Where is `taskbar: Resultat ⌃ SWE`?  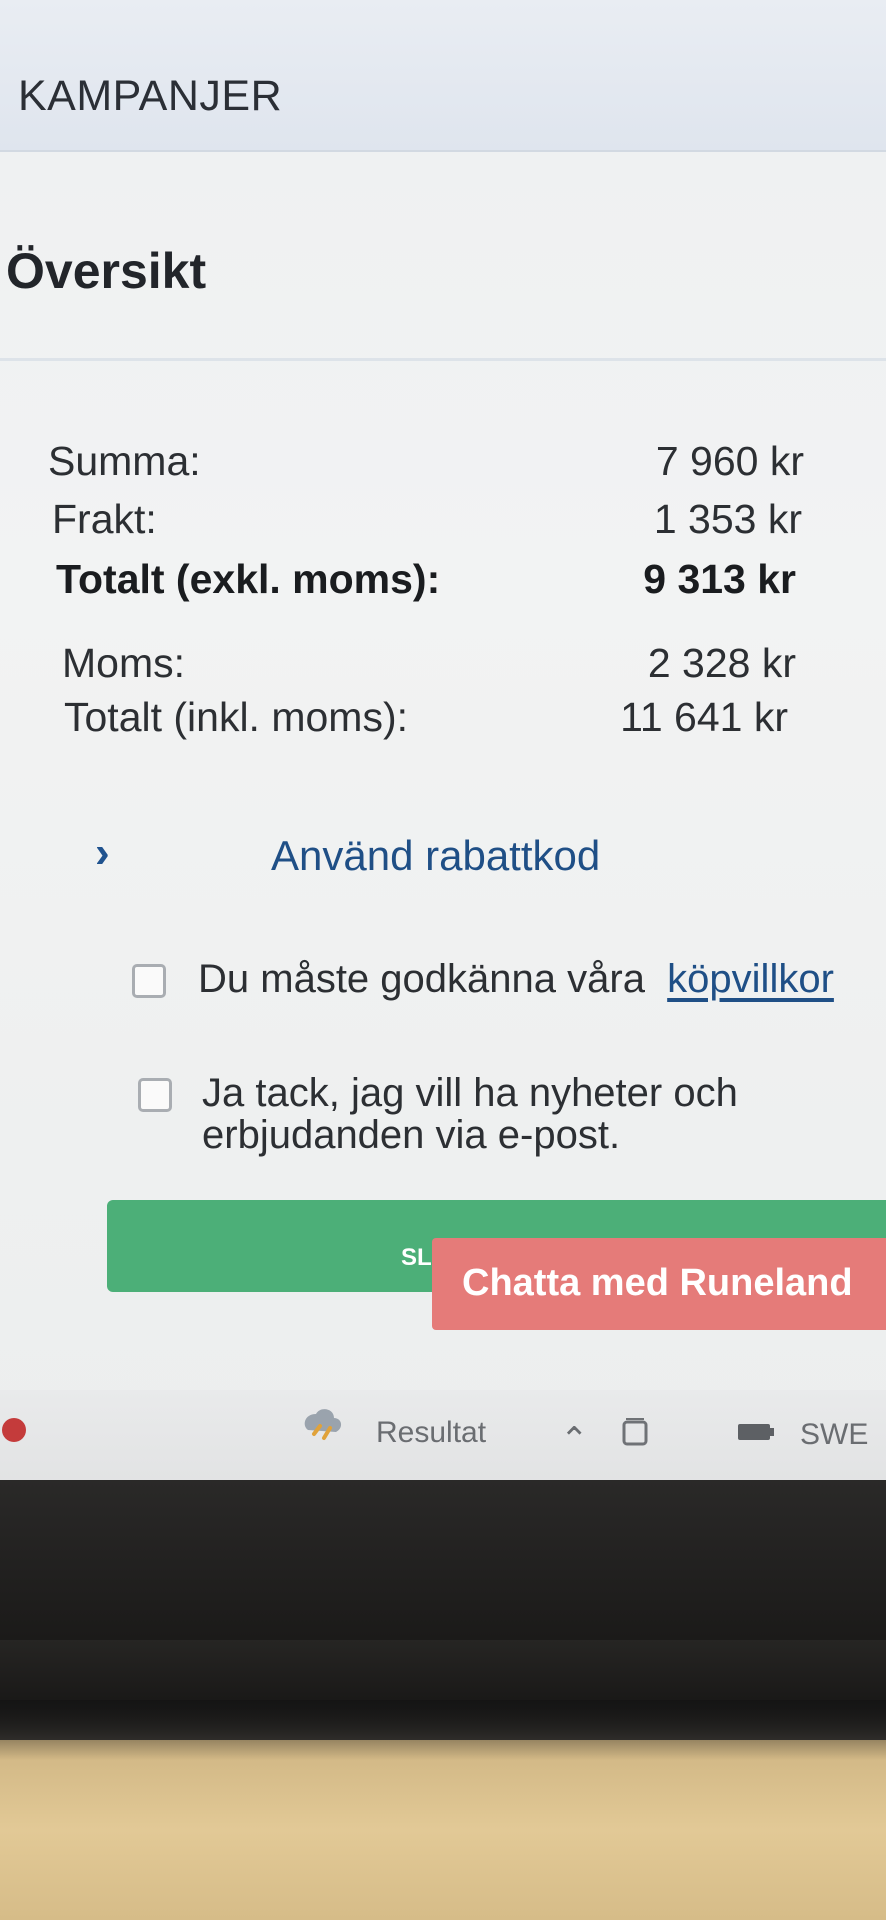
taskbar: Resultat ⌃ SWE is located at coordinates (443, 1435).